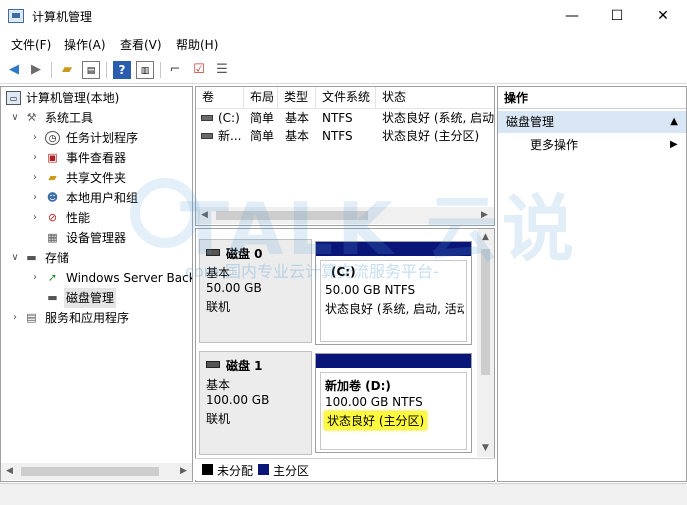 This screenshot has width=687, height=505. Describe the element at coordinates (207, 469) in the screenshot. I see `unallocated-swatch` at that location.